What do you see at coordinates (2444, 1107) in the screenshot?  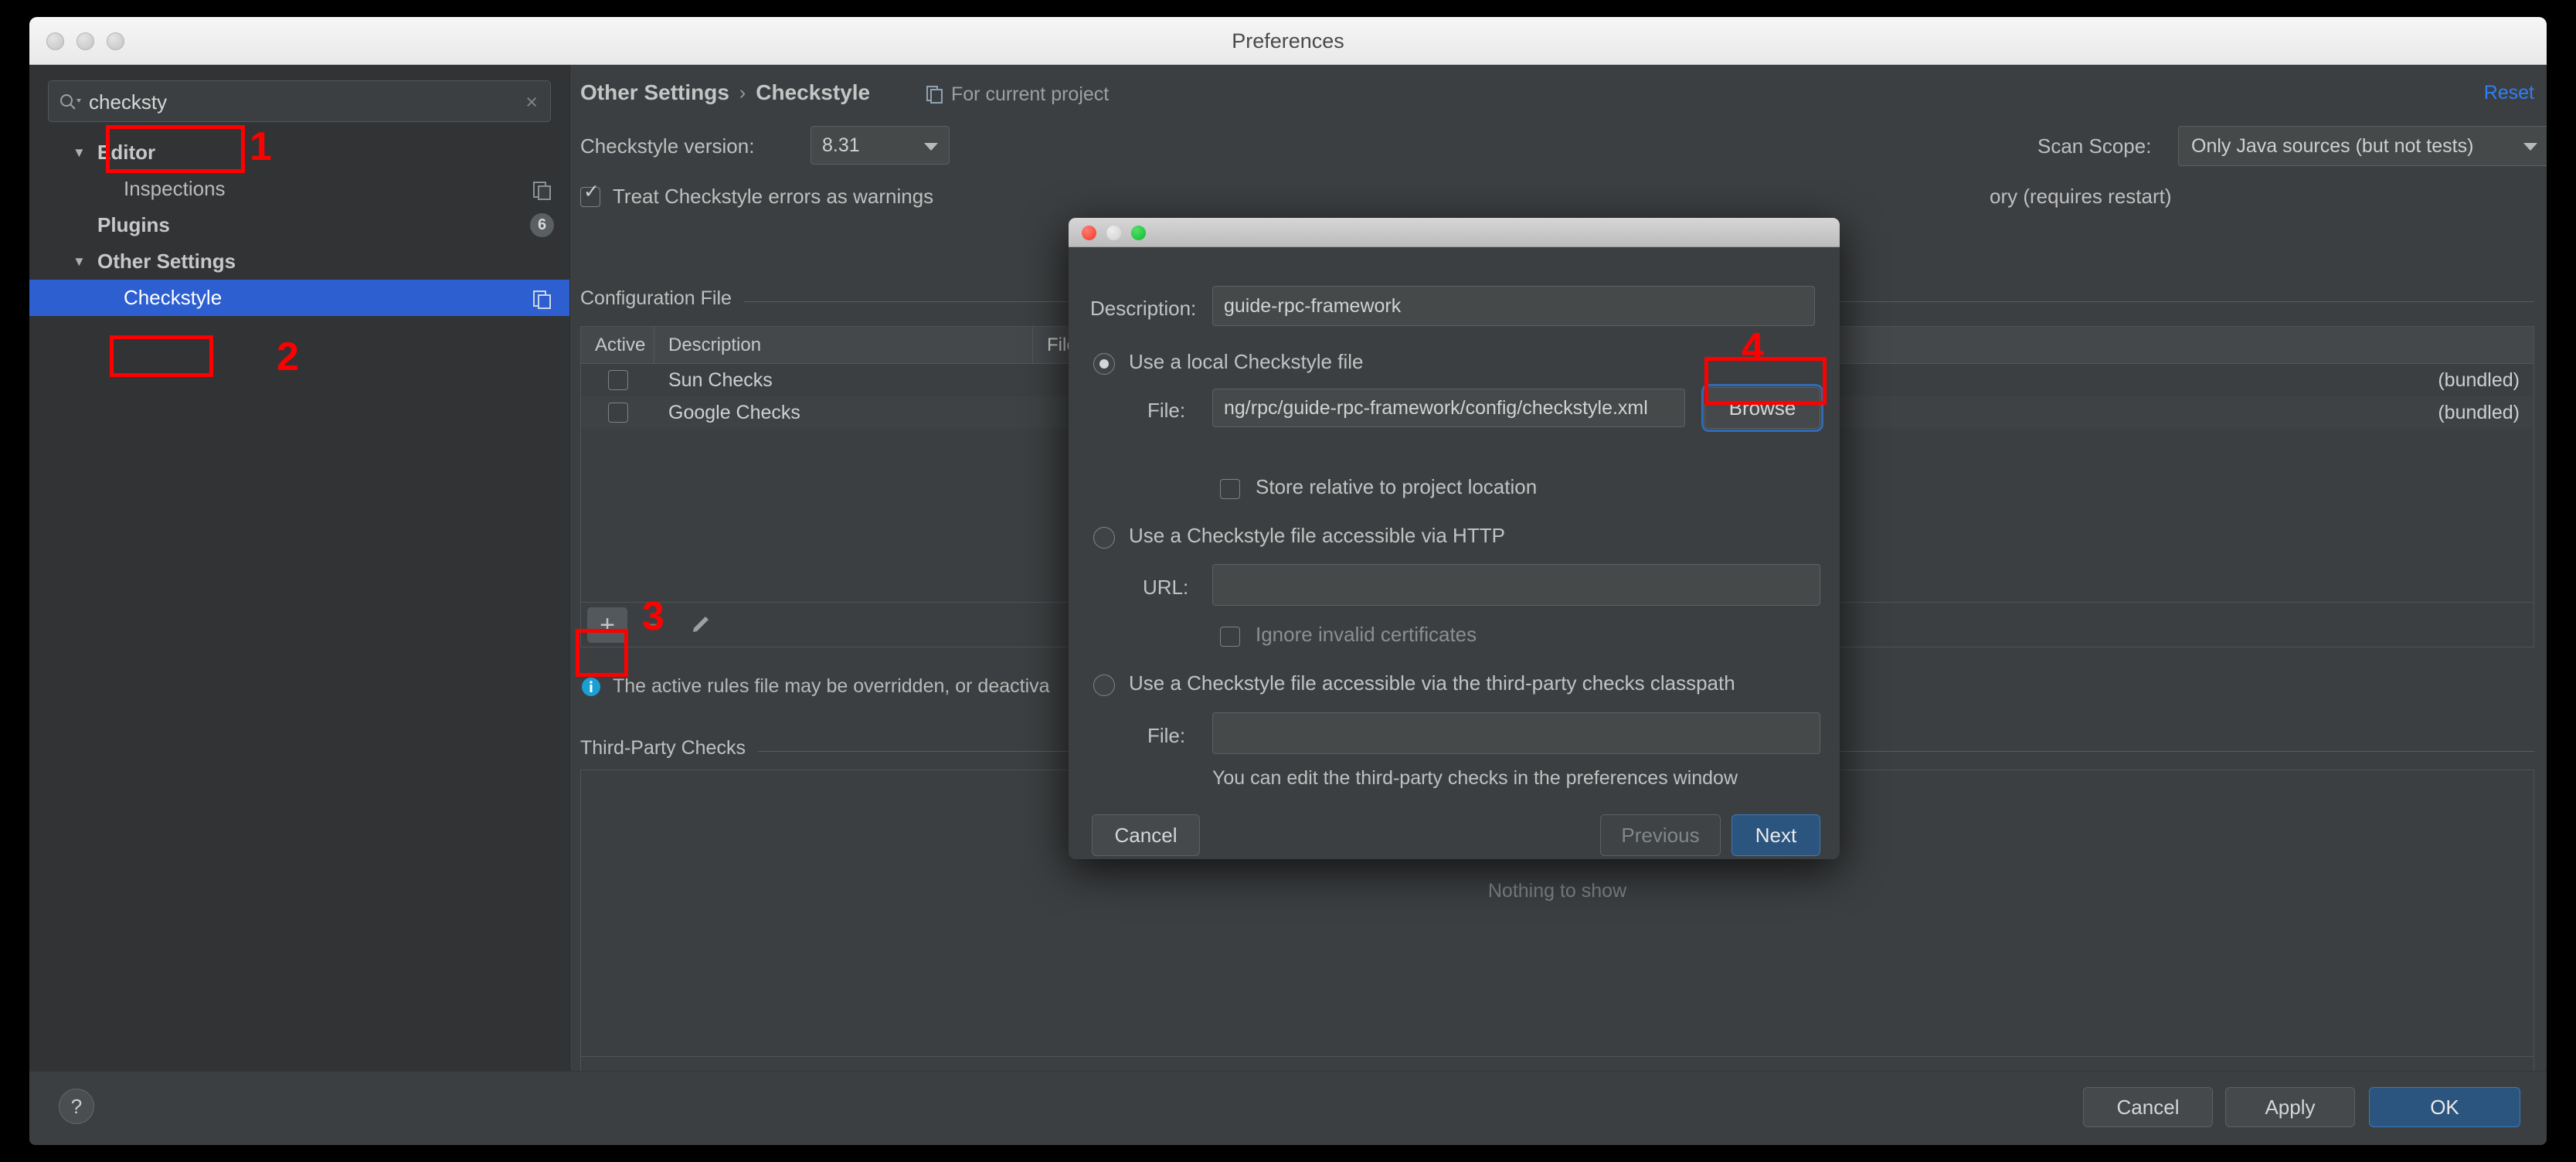 I see `ok-button: OK` at bounding box center [2444, 1107].